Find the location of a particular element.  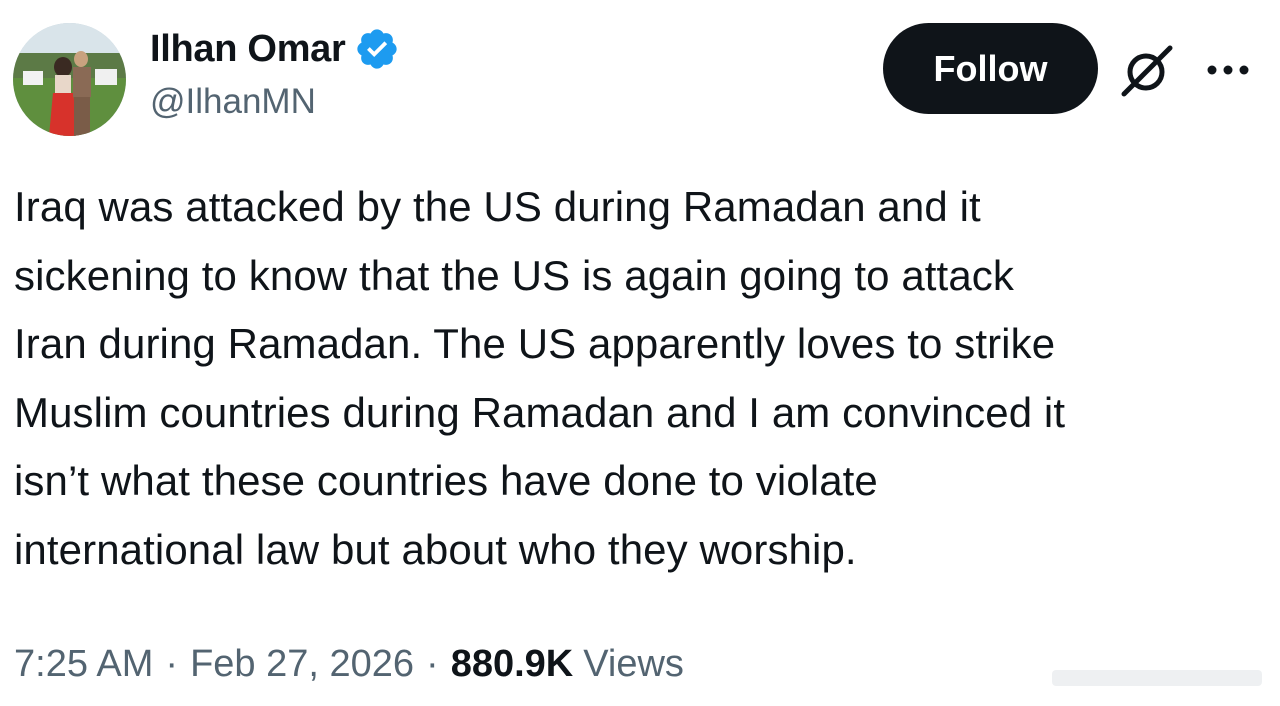

views-count: 880.9K is located at coordinates (512, 663).